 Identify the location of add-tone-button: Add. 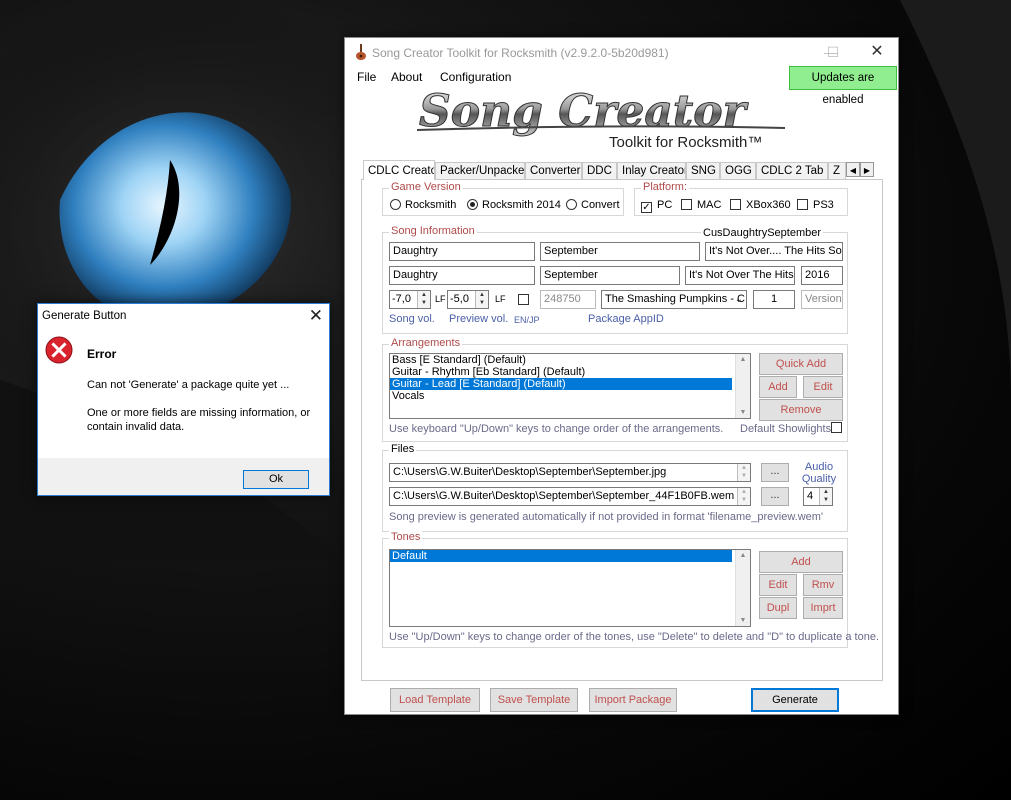
(801, 562).